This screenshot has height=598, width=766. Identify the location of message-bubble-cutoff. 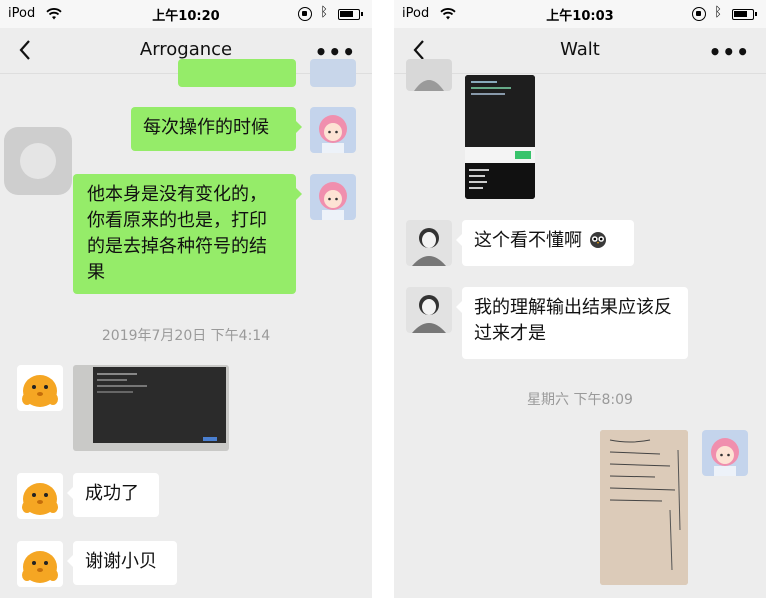
(237, 73).